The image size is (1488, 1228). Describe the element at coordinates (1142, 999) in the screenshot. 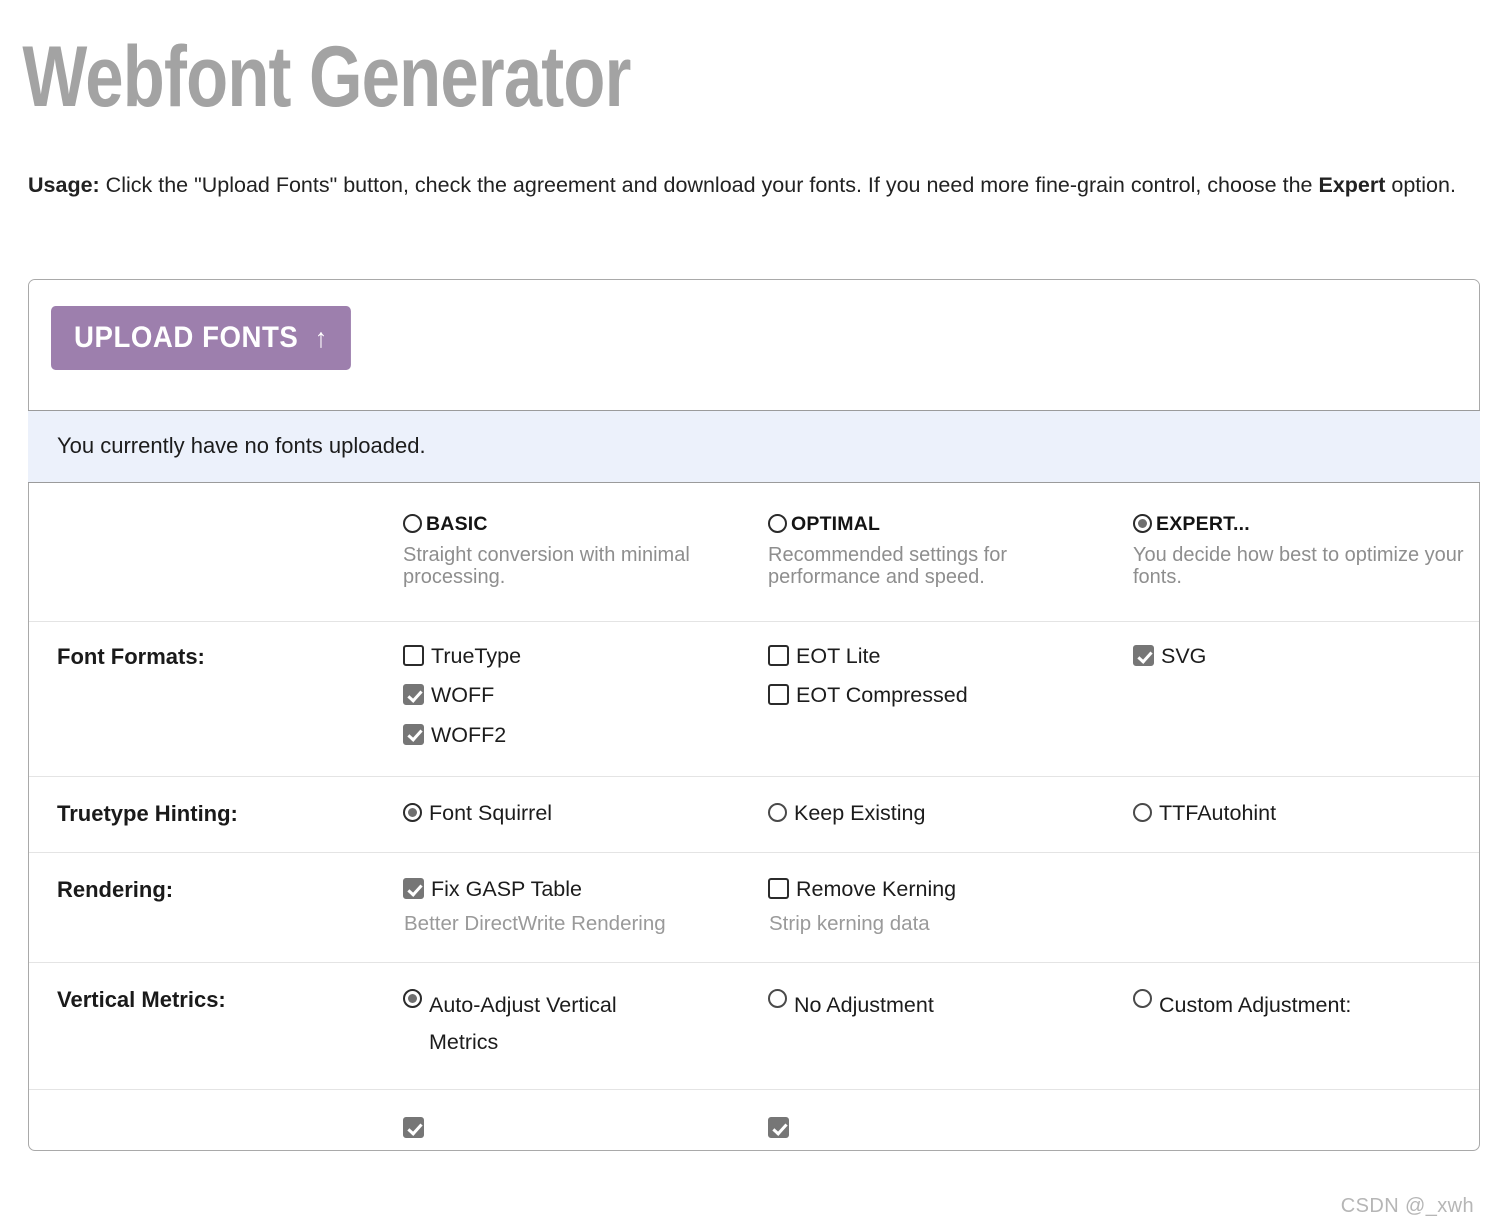

I see `radio-custom-adjustment` at that location.